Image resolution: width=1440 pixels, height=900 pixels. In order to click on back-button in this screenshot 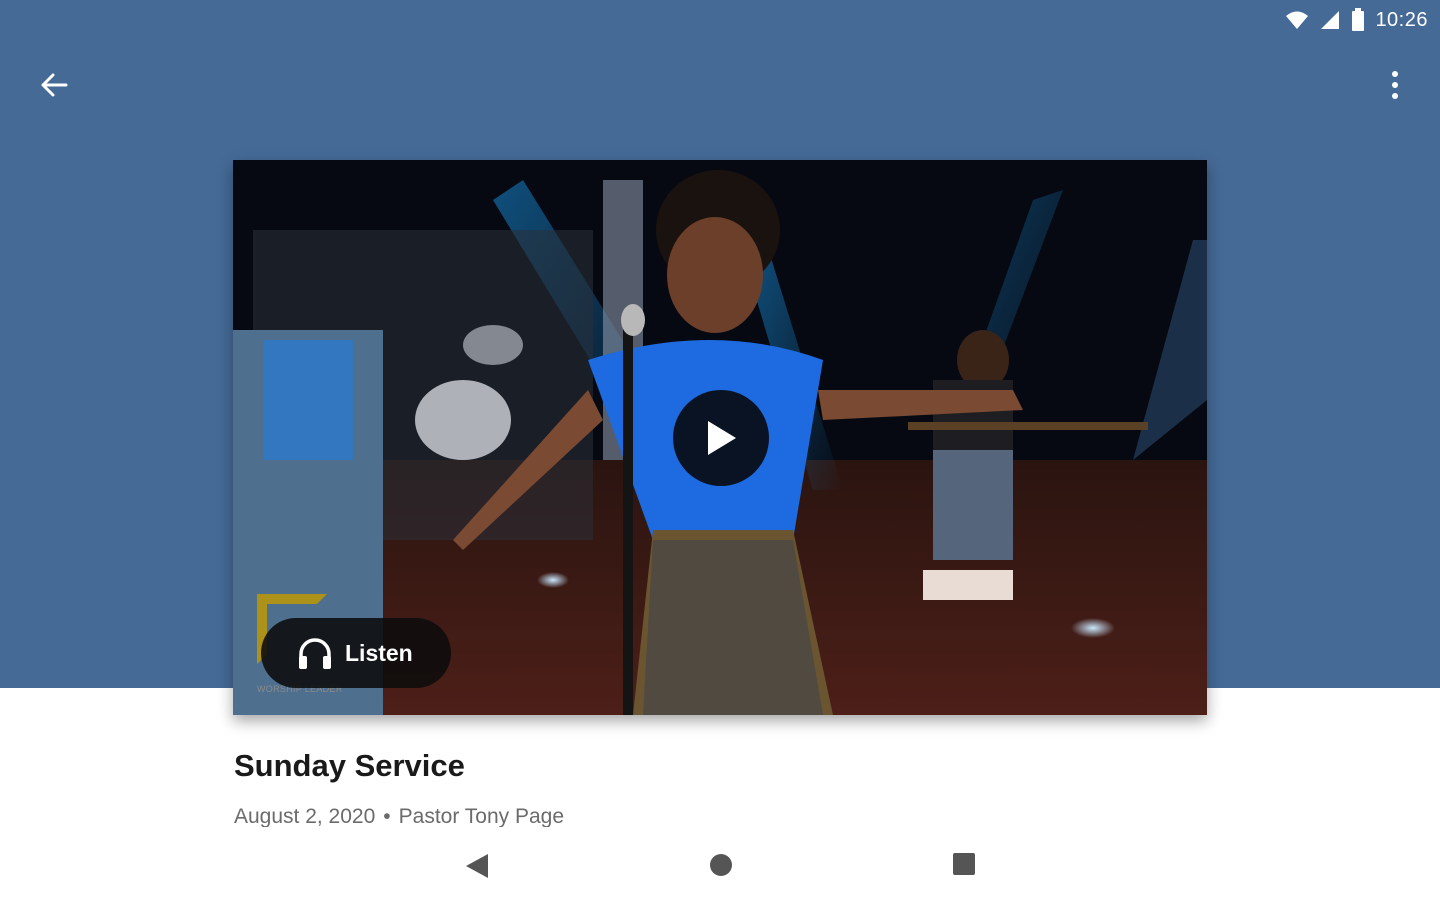, I will do `click(54, 85)`.